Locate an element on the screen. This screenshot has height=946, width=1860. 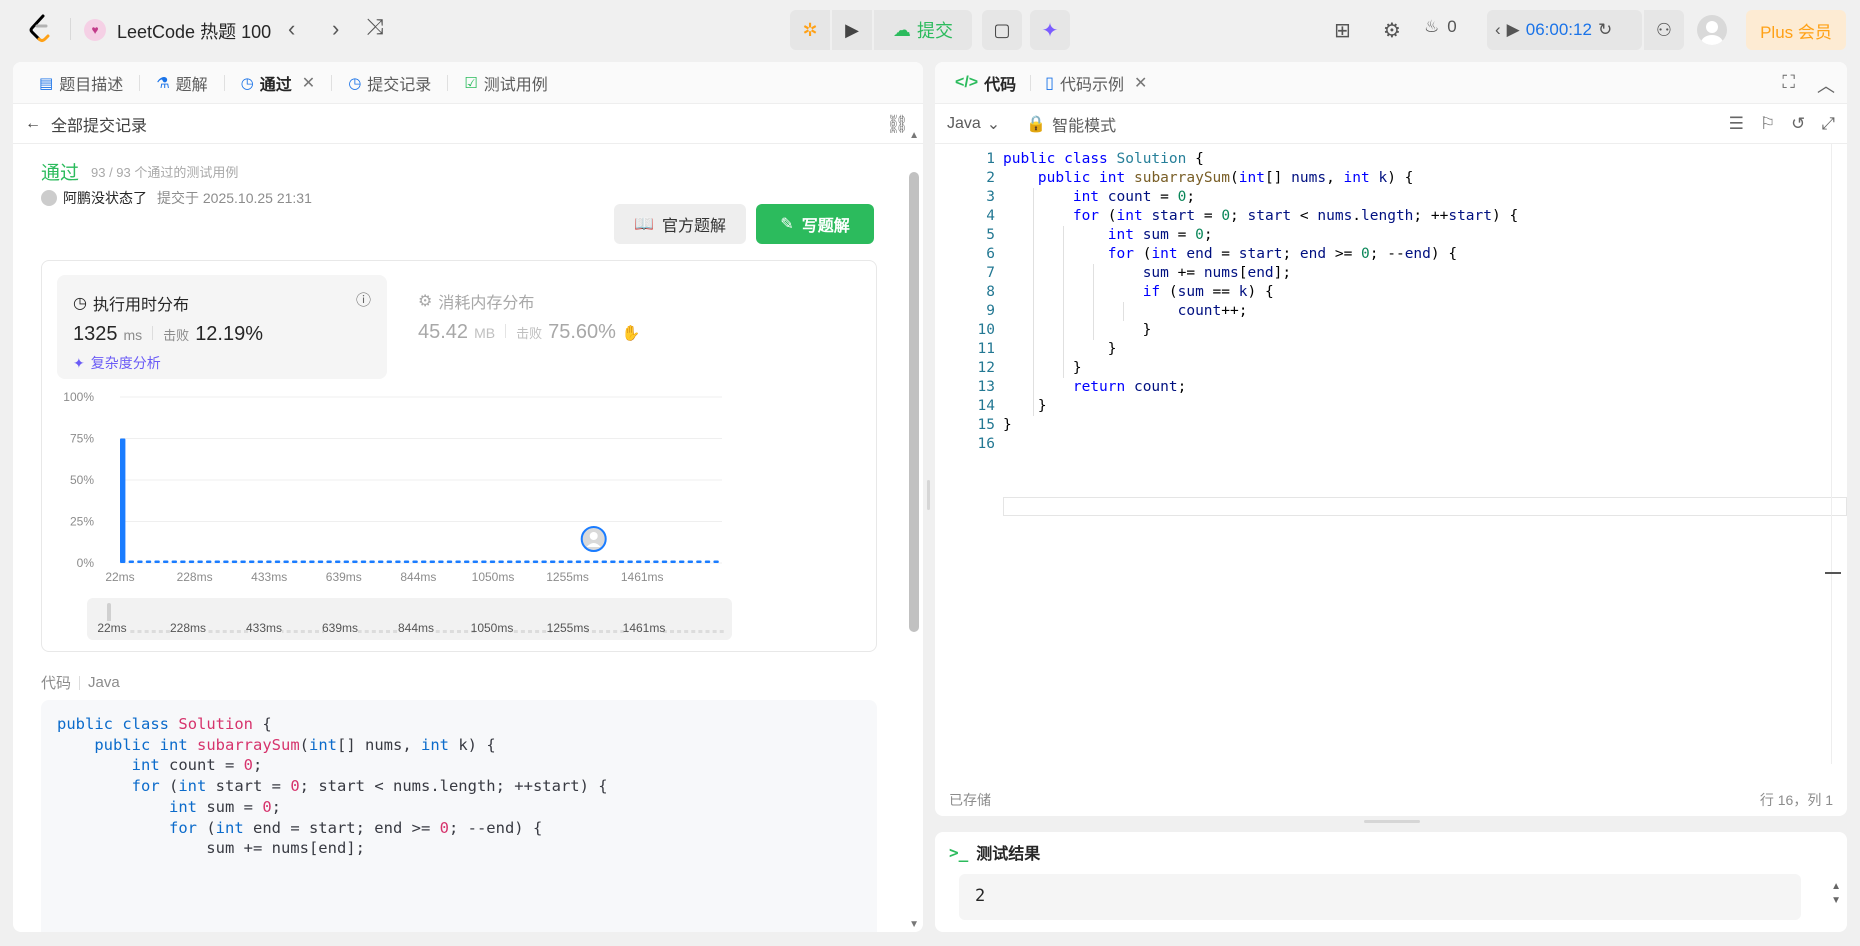
back-to-submissions: ← 全部提交记录 ⛓ is located at coordinates (468, 124).